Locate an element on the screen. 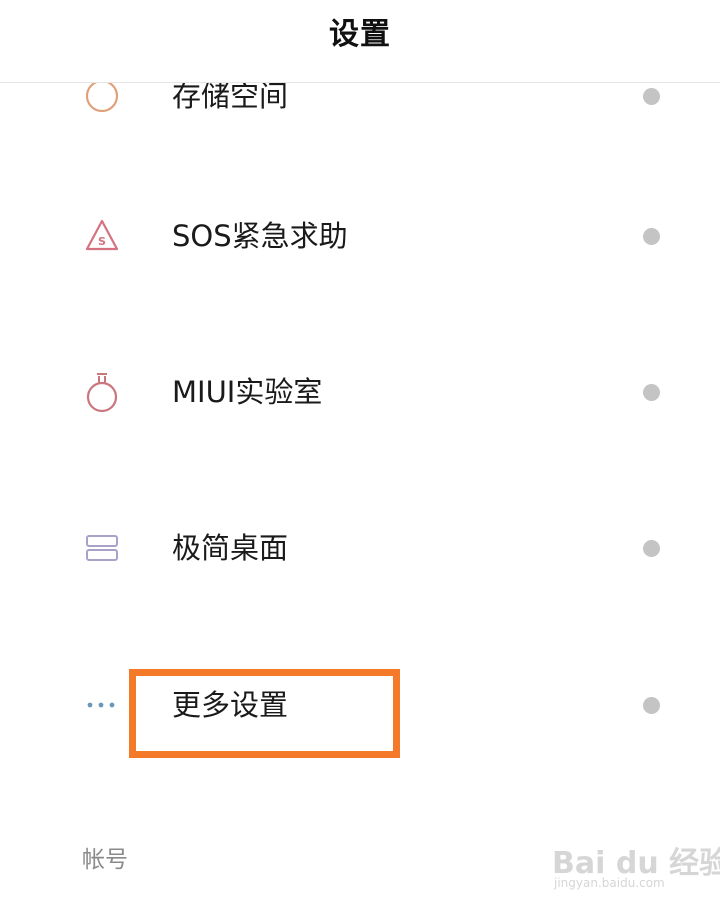 The height and width of the screenshot is (911, 720). sos-icon: S is located at coordinates (102, 236).